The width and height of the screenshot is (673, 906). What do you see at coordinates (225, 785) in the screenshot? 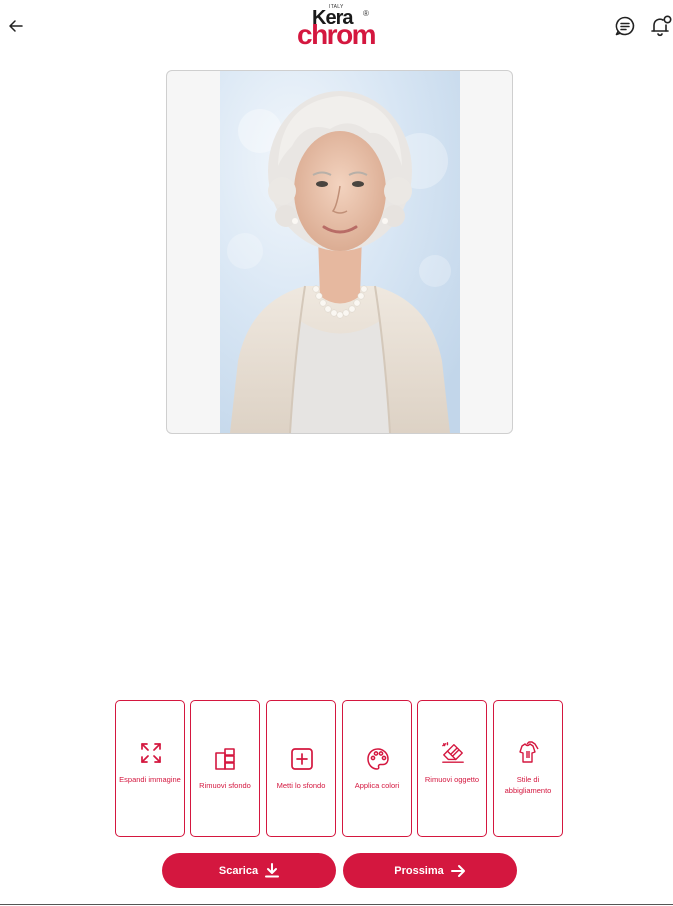
I see `tool-label: Rimuovi sfondo` at bounding box center [225, 785].